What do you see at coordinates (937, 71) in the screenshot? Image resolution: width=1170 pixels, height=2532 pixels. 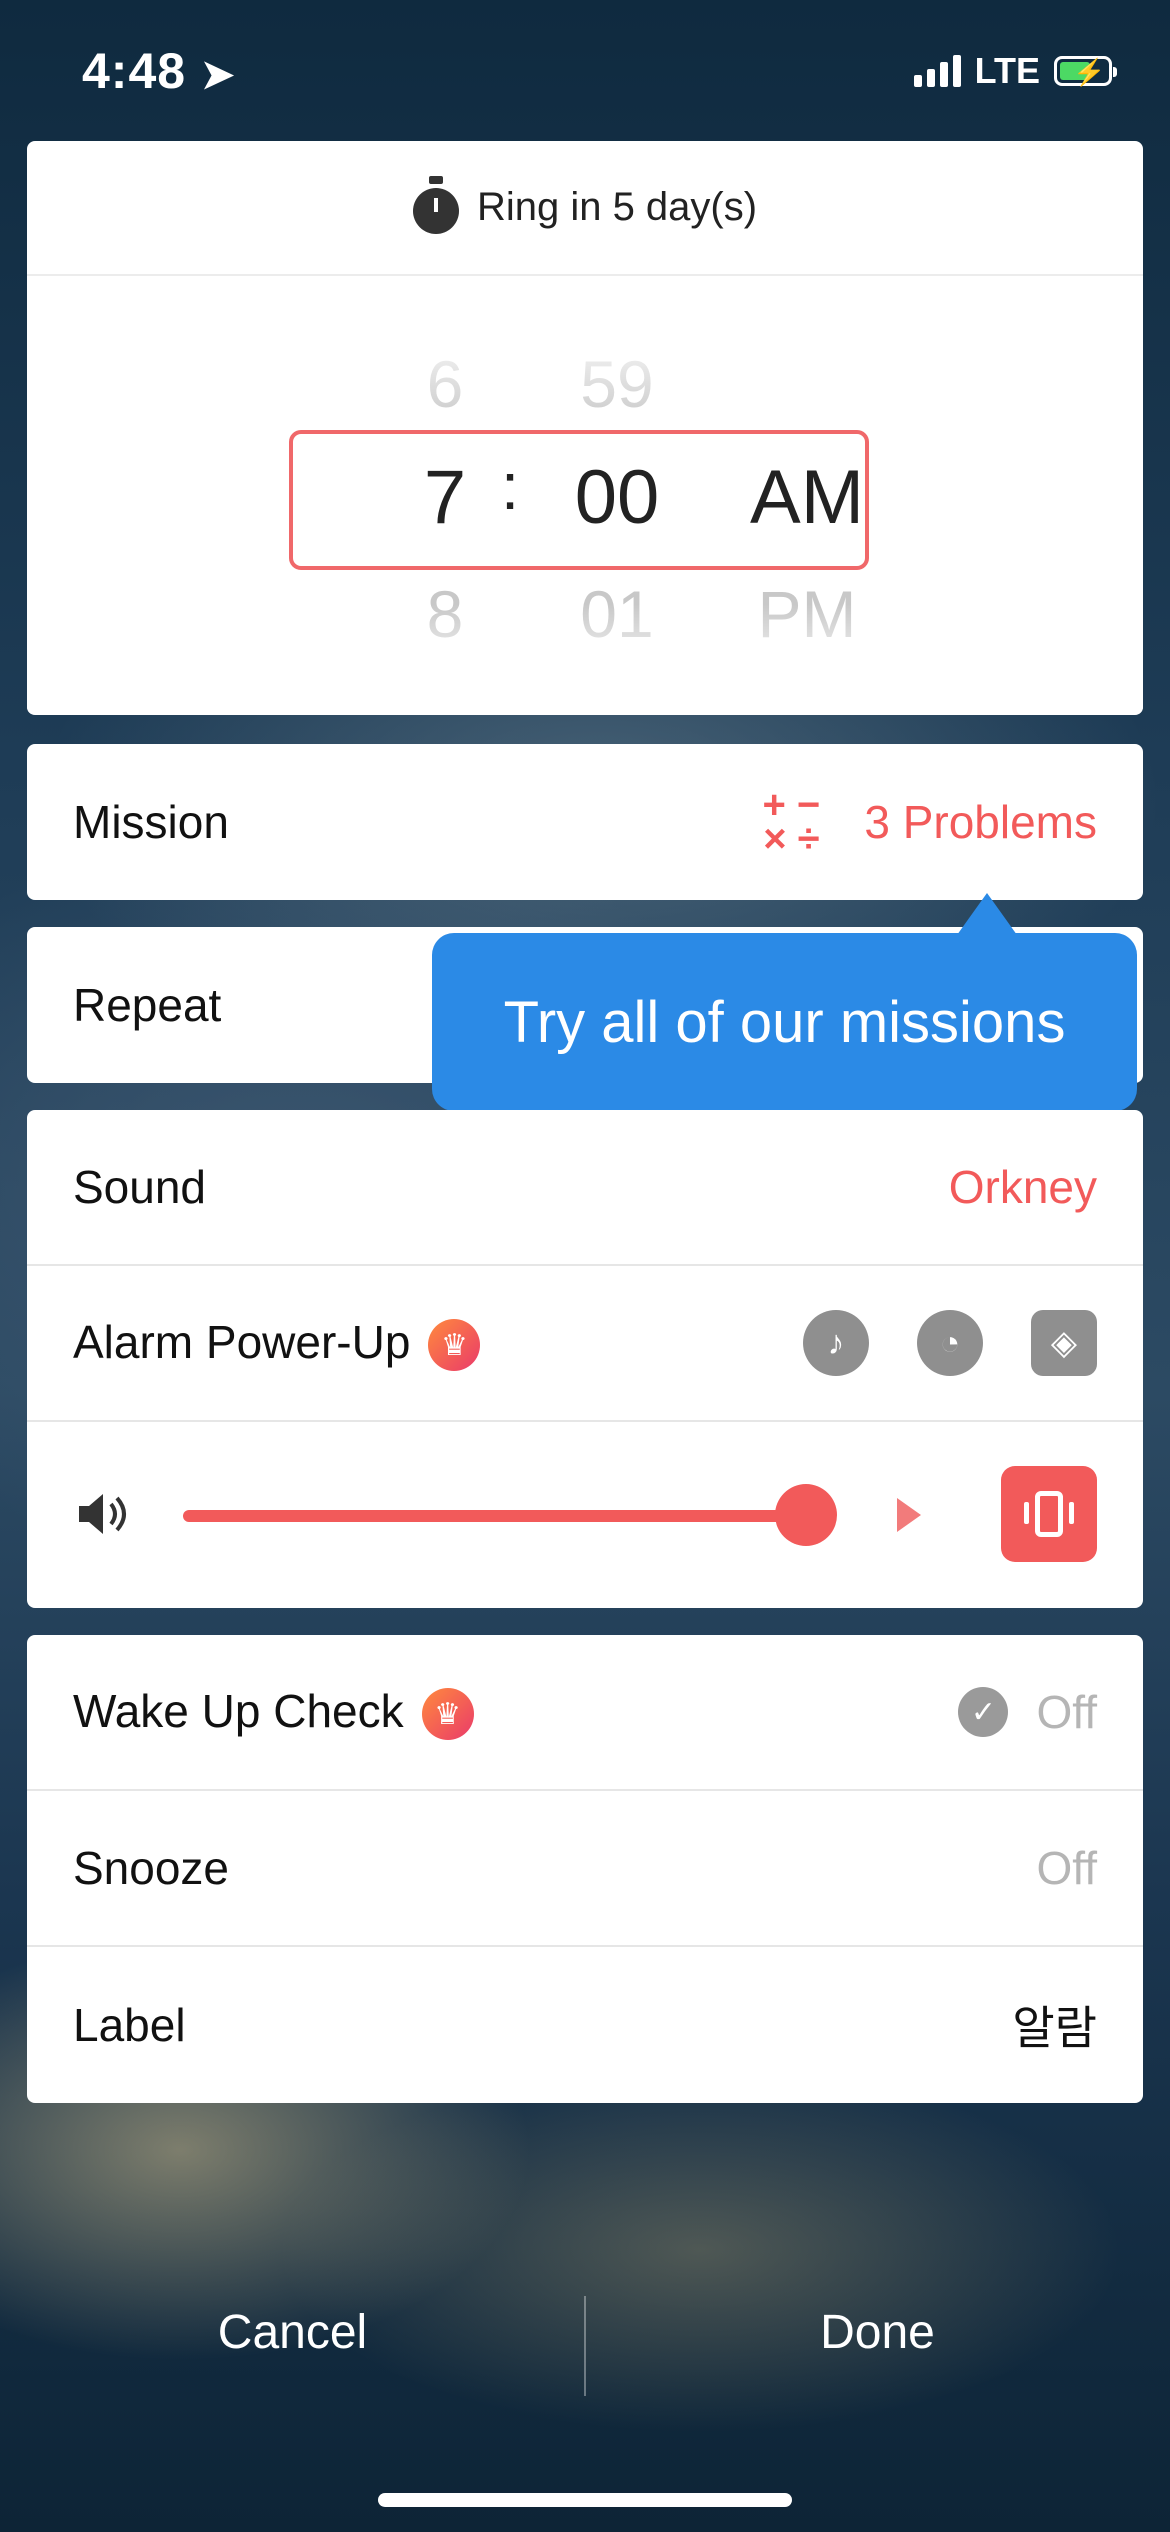 I see `signal-icon` at bounding box center [937, 71].